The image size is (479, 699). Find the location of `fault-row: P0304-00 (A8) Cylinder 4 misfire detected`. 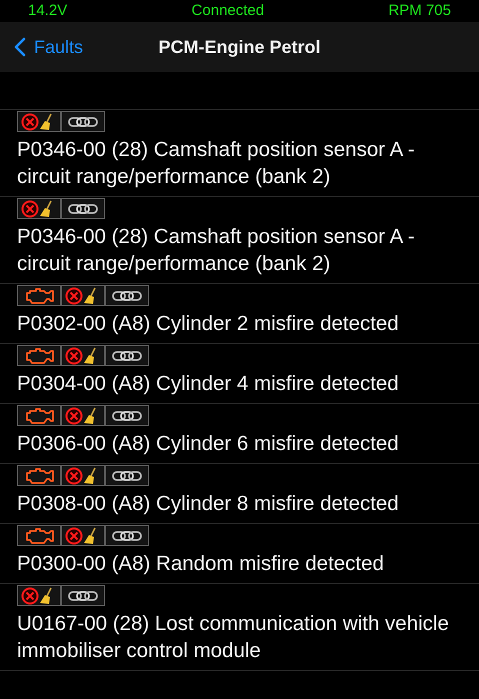

fault-row: P0304-00 (A8) Cylinder 4 misfire detected is located at coordinates (239, 374).